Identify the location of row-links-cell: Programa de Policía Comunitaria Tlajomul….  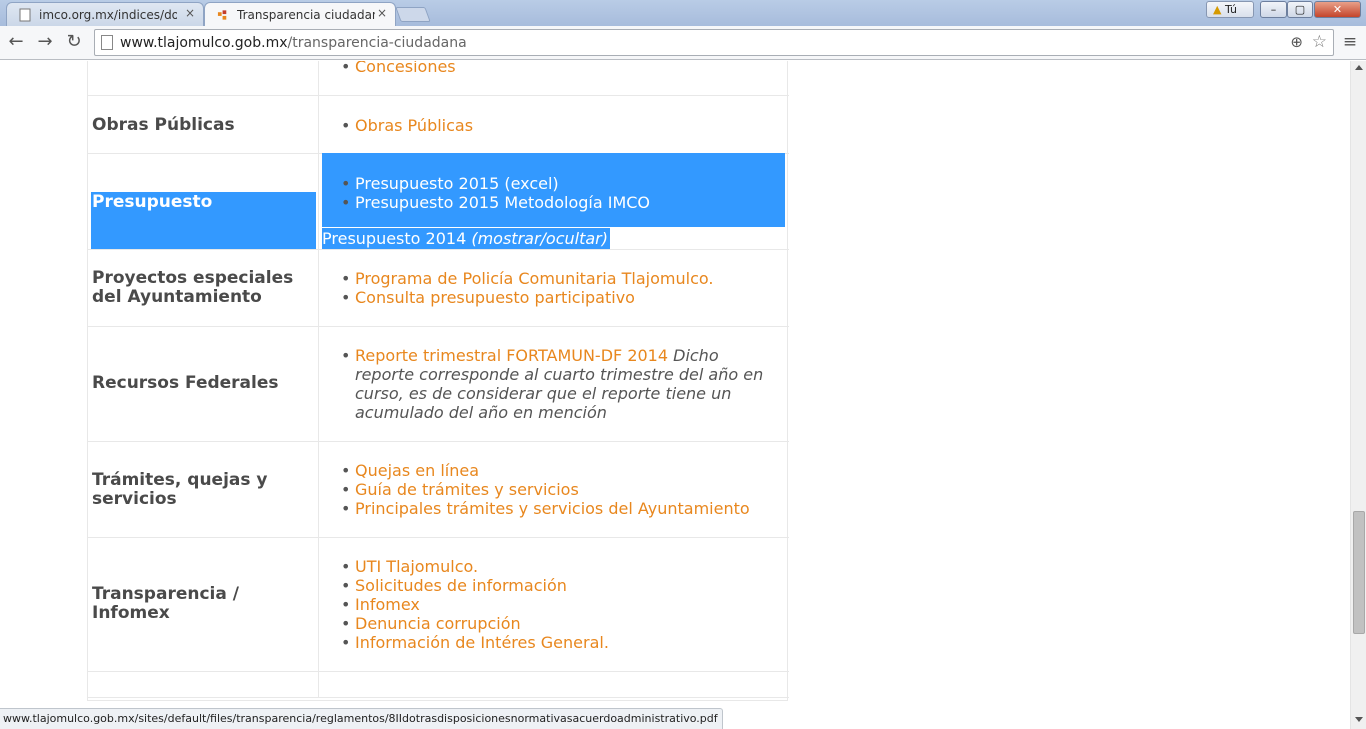
(554, 288).